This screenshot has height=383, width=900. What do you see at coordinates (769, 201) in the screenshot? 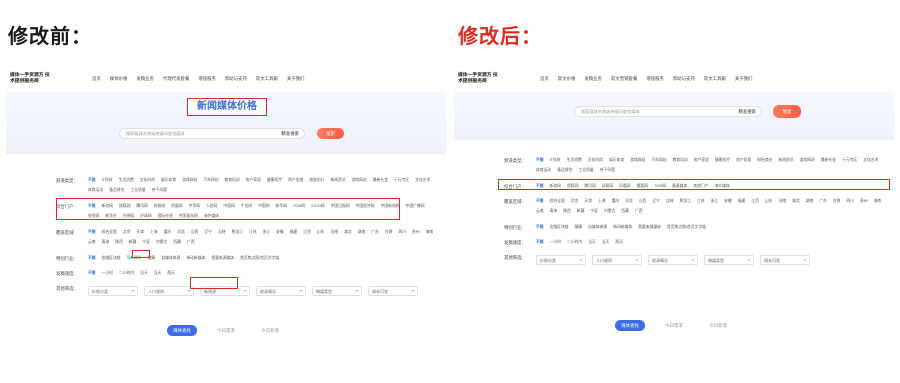
I see `filter-option: 山东` at bounding box center [769, 201].